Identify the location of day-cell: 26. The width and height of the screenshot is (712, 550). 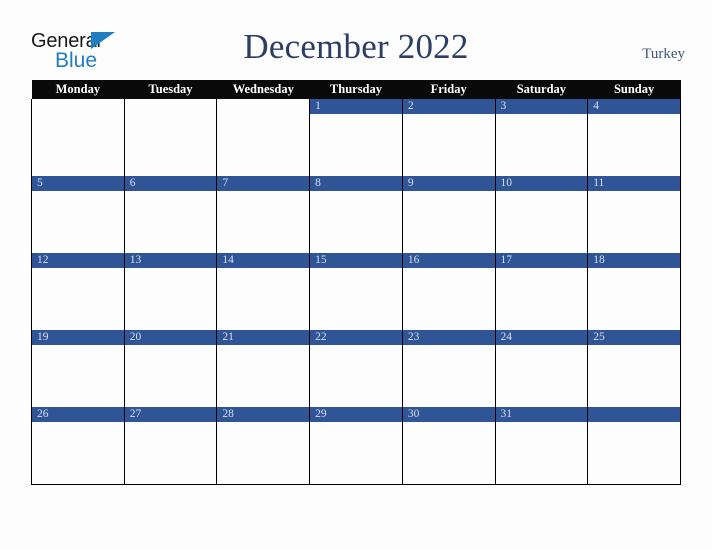
(78, 446).